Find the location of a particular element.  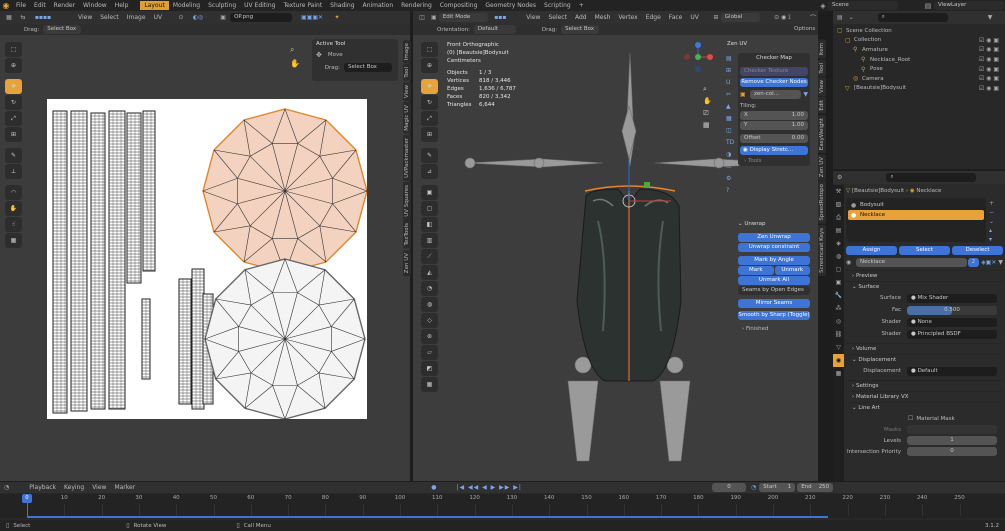

settings-section: › Settings is located at coordinates (924, 385).